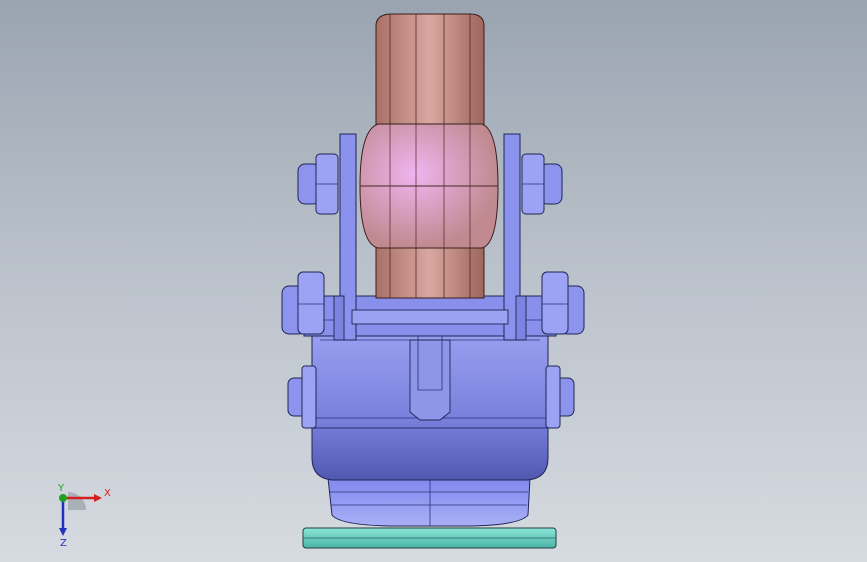  What do you see at coordinates (560, 397) in the screenshot?
I see `low-nut-right` at bounding box center [560, 397].